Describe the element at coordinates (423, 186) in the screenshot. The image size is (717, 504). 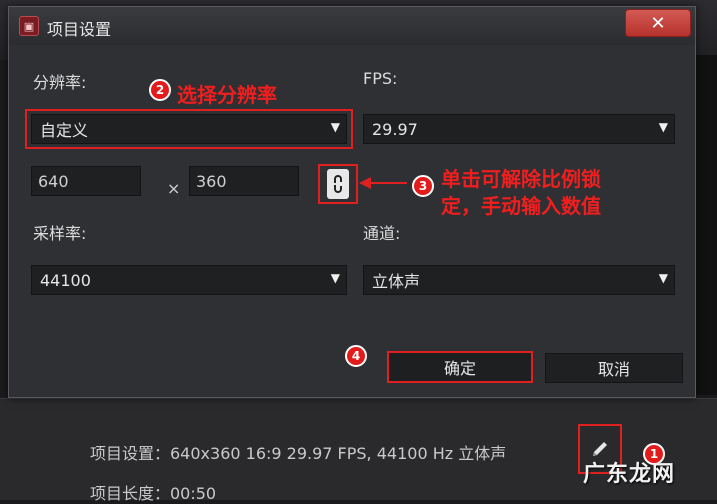
I see `step-badge-3: 3` at that location.